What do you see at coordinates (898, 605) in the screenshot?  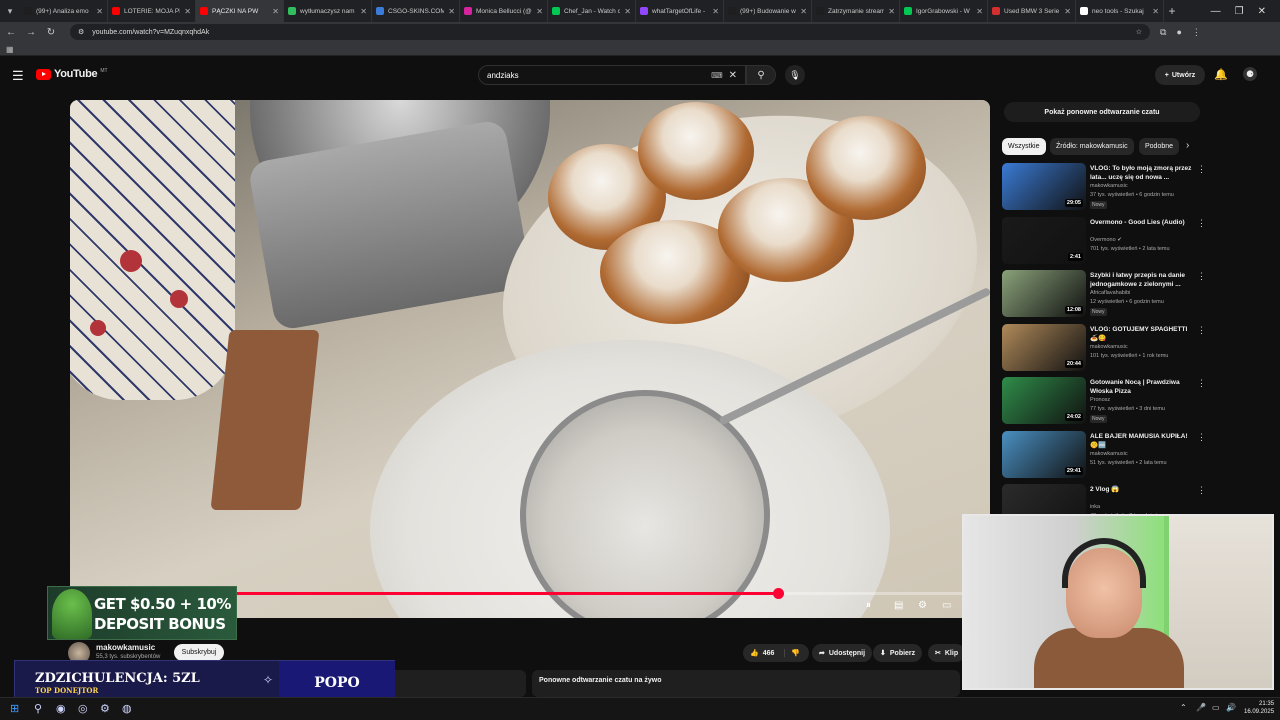 I see `subtitles-icon: ▤` at bounding box center [898, 605].